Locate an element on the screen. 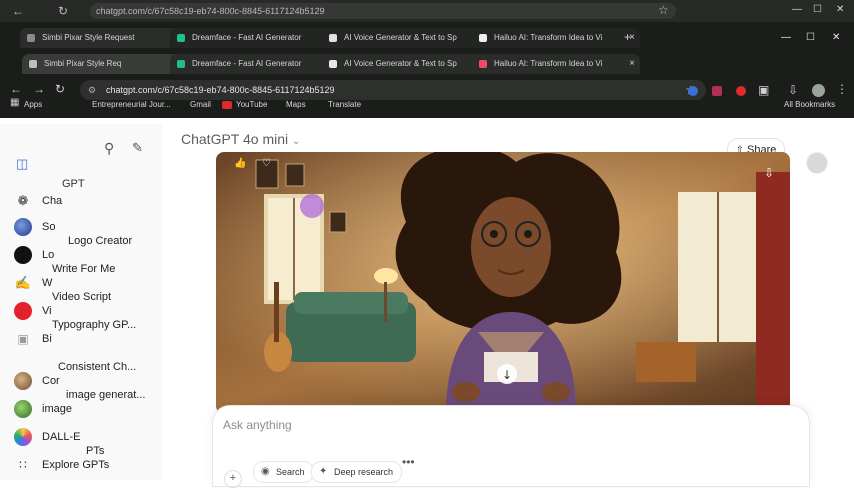 Image resolution: width=854 pixels, height=488 pixels. sidebar-item-label: W is located at coordinates (47, 283).